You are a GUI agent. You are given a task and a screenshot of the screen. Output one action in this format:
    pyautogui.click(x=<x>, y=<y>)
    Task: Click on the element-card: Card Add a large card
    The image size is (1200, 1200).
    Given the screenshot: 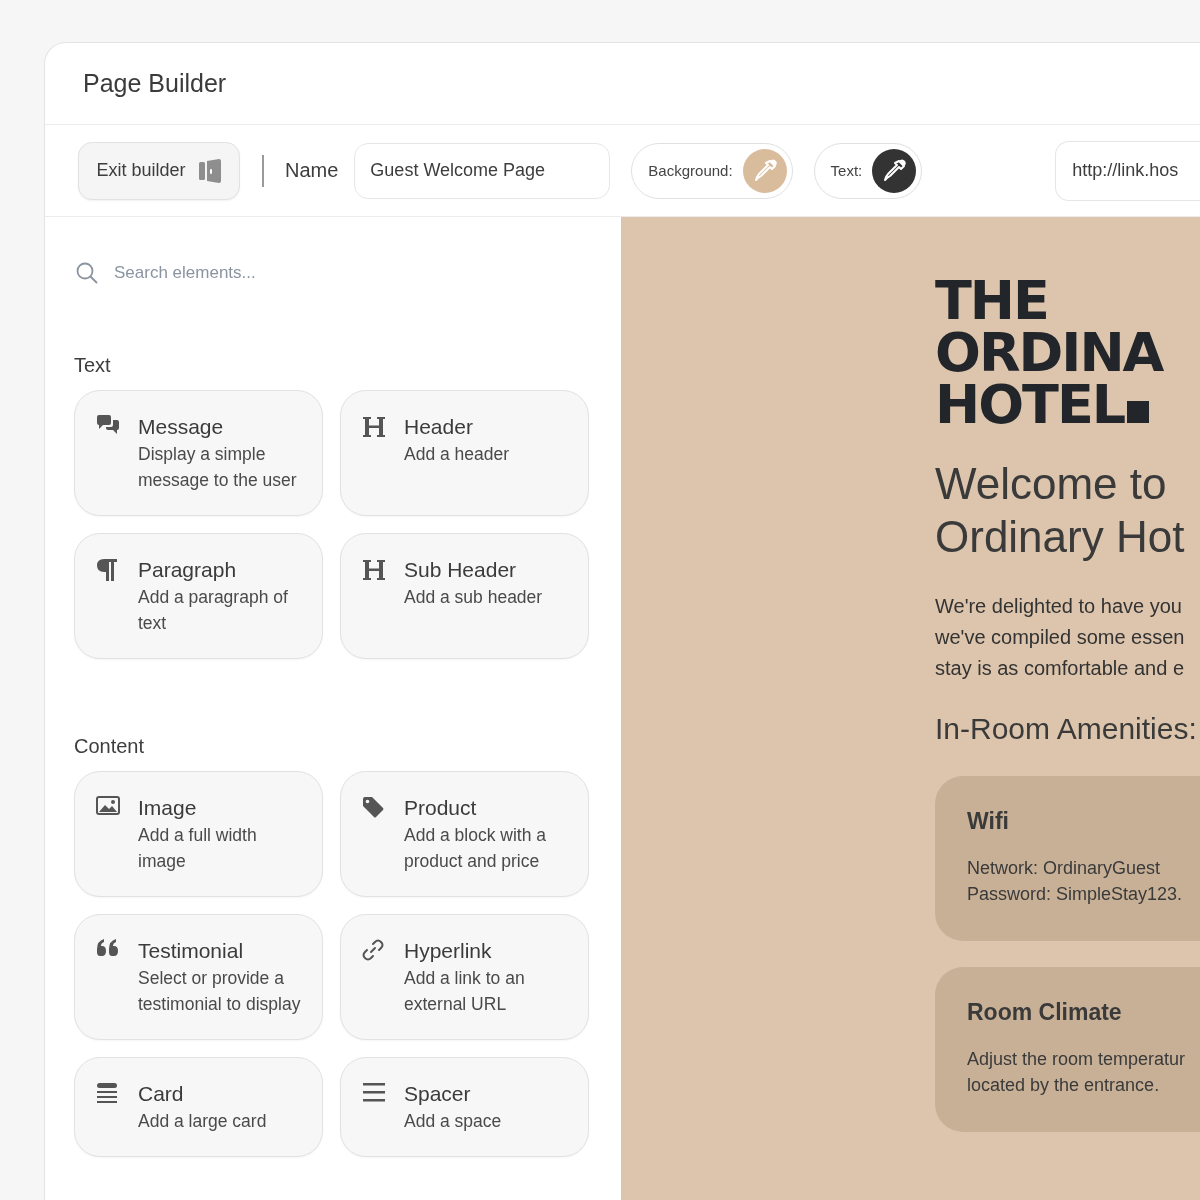 What is the action you would take?
    pyautogui.click(x=198, y=1107)
    